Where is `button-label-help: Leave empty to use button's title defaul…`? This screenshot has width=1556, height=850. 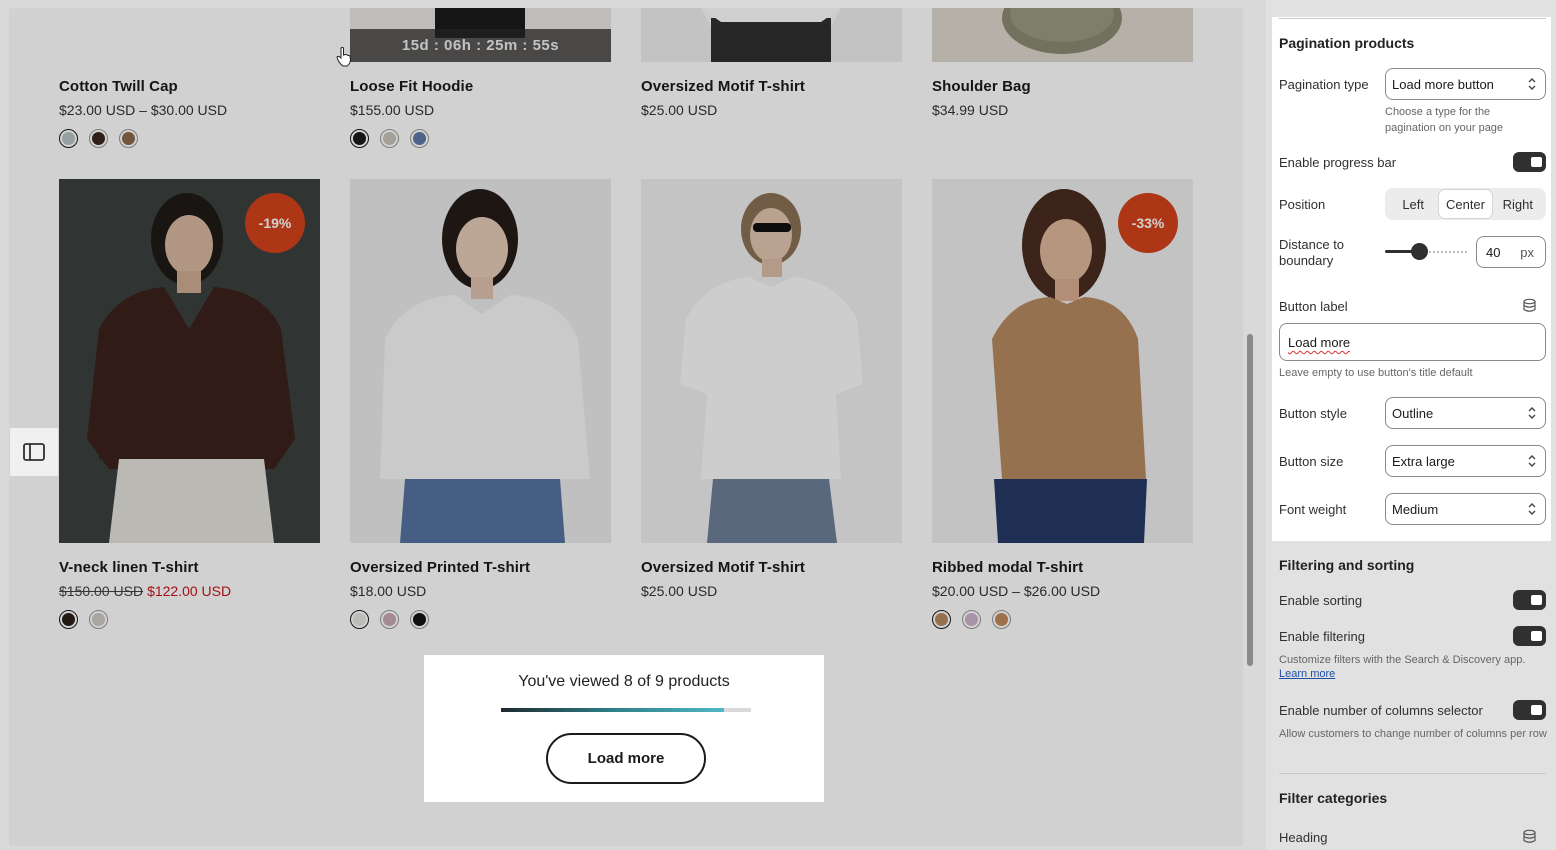 button-label-help: Leave empty to use button's title defaul… is located at coordinates (1376, 373).